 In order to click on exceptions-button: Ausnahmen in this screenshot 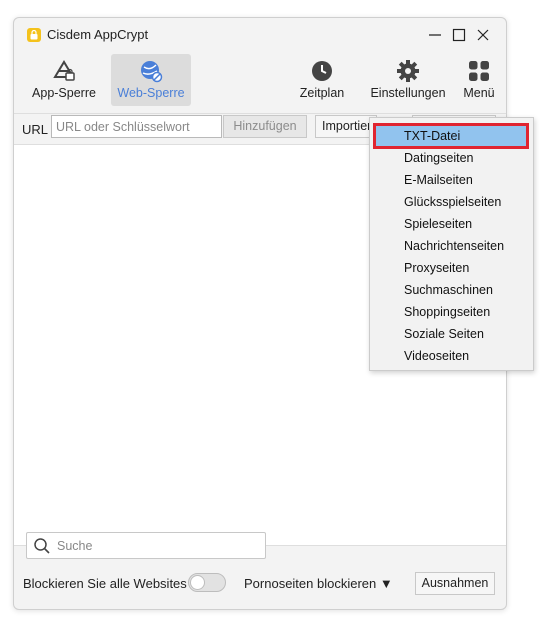, I will do `click(455, 583)`.